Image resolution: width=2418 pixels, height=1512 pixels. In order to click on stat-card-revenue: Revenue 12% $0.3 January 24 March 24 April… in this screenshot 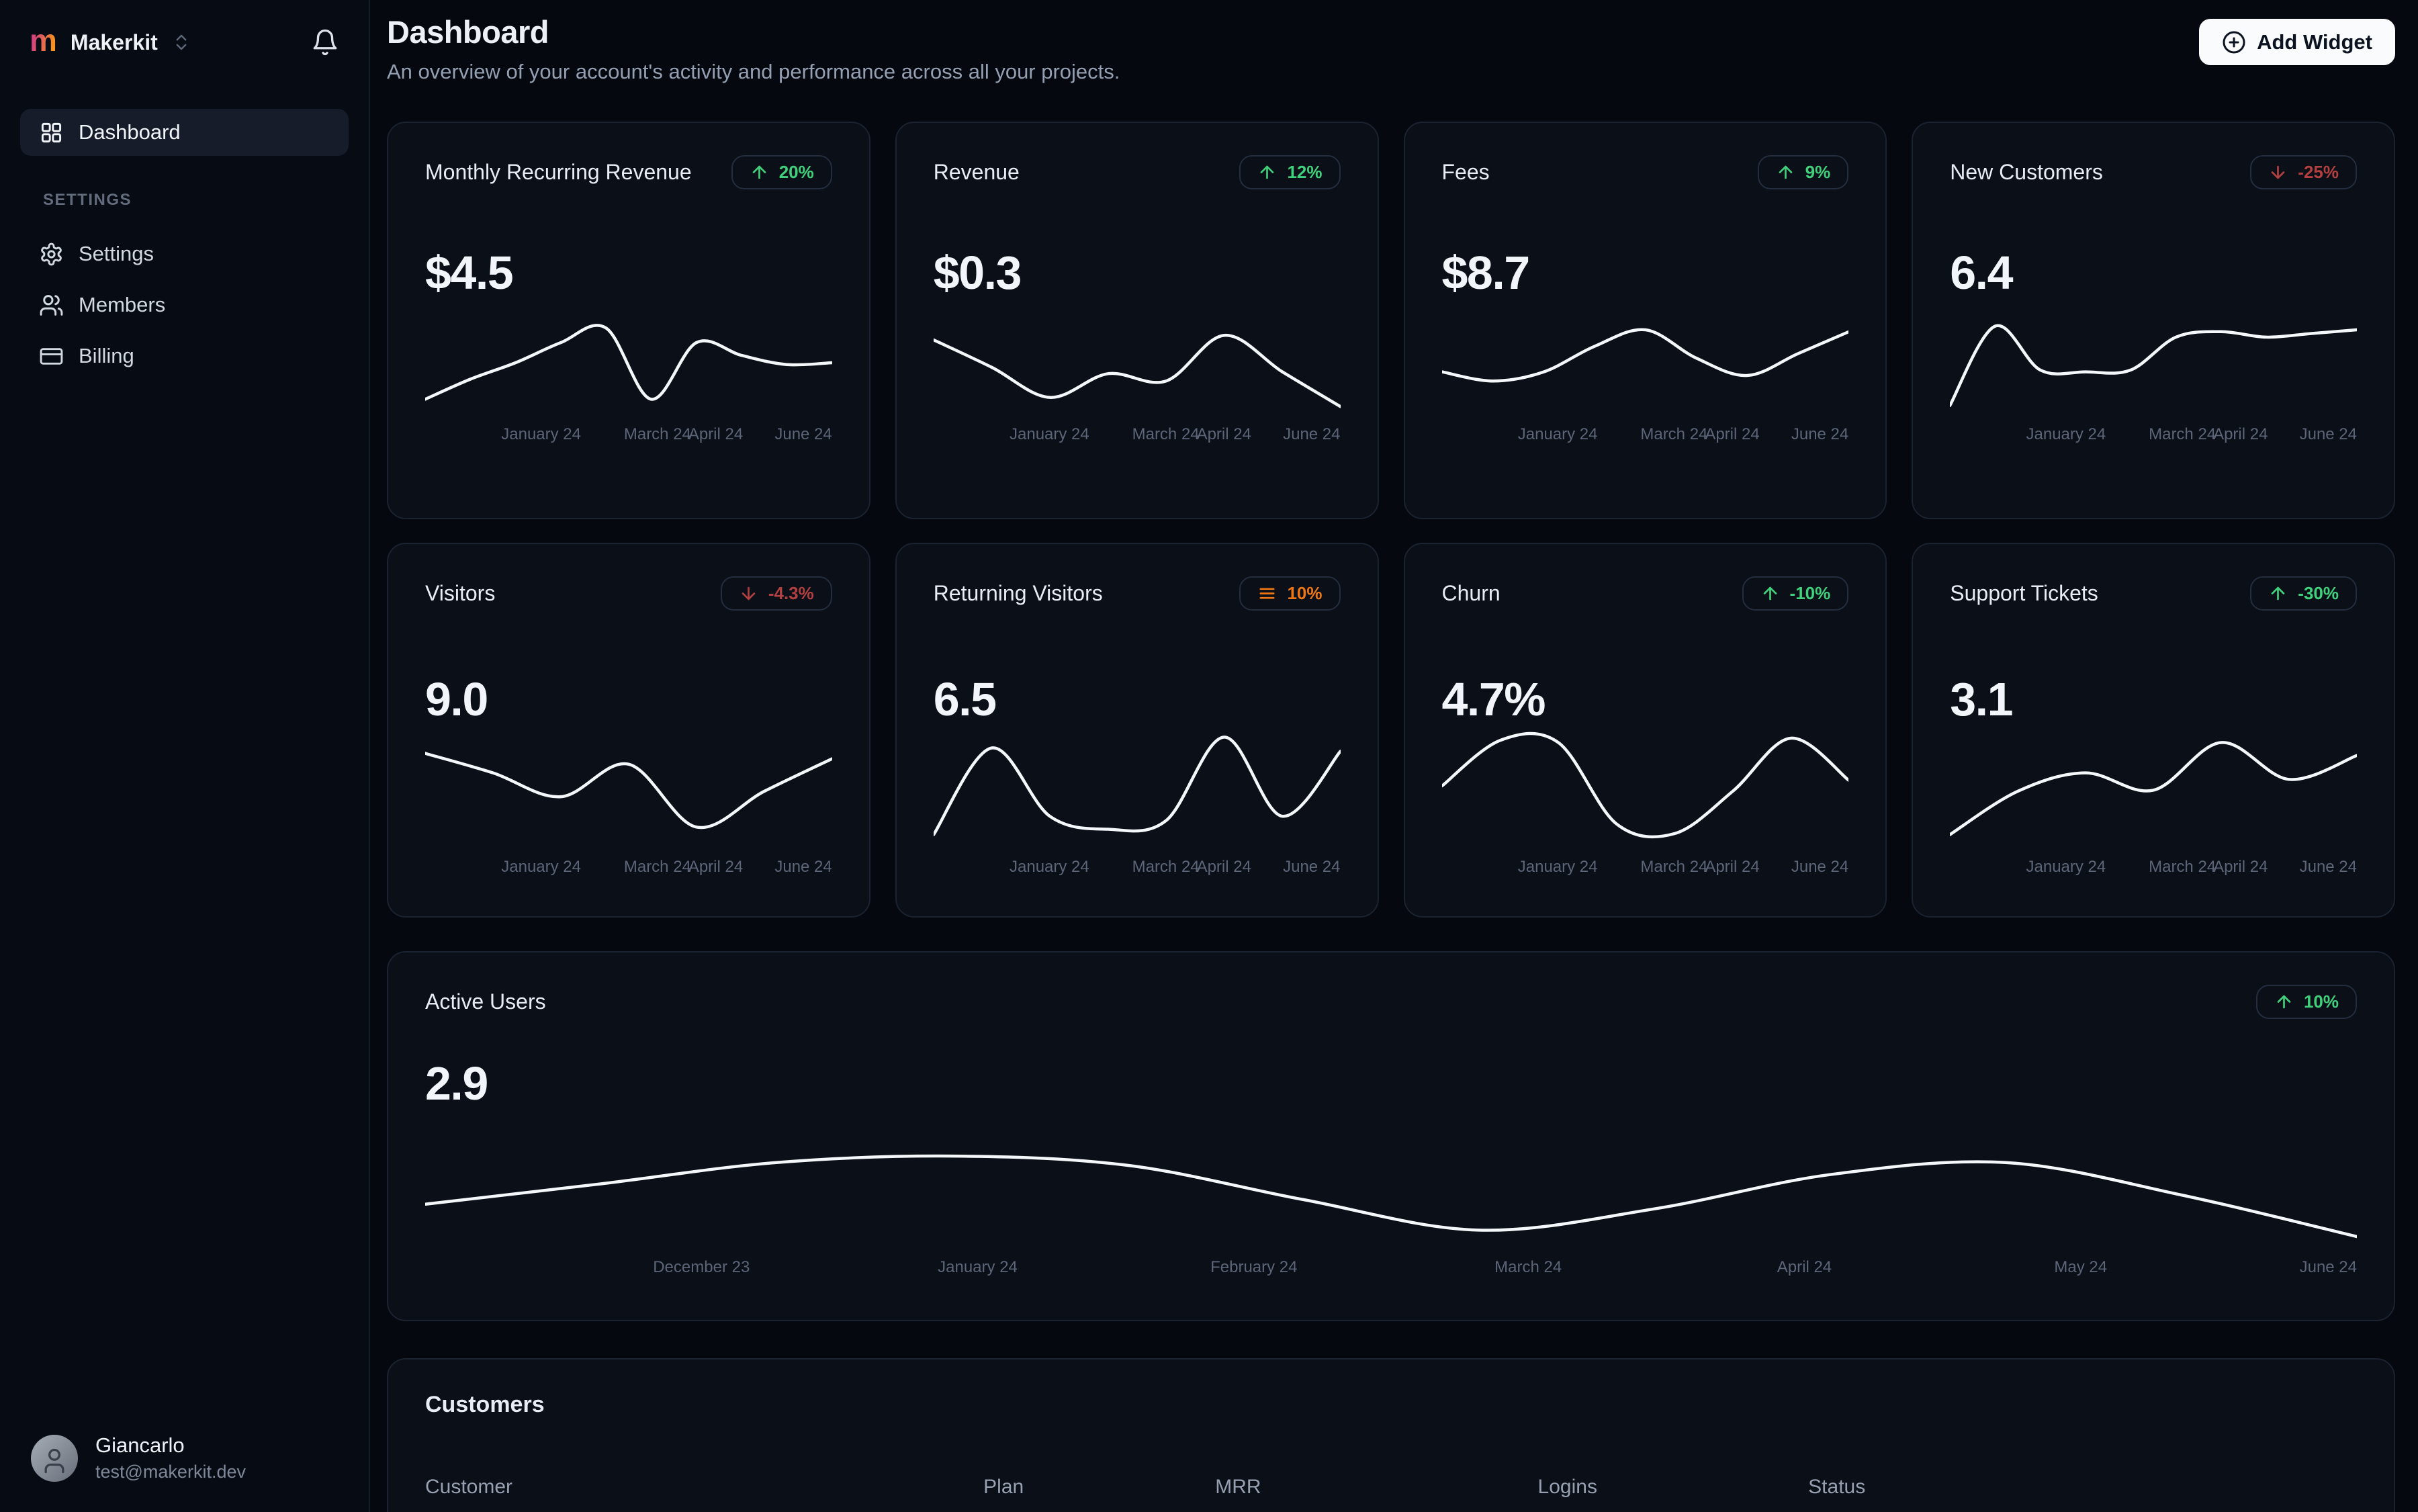, I will do `click(1137, 320)`.